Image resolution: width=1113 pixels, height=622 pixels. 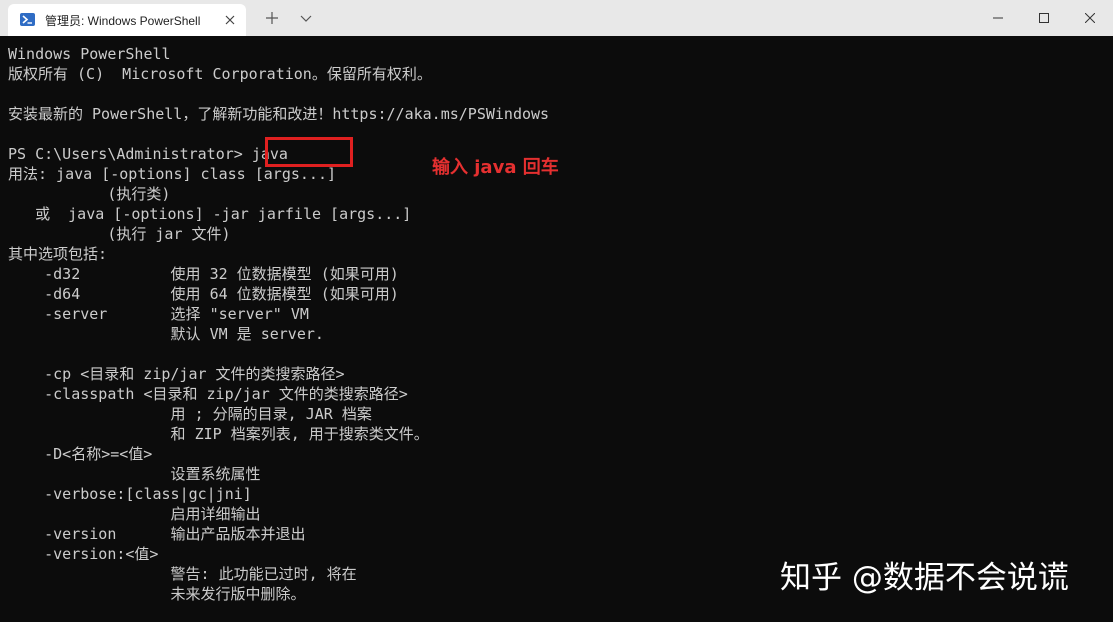 I want to click on terminal-line: -cp <目录和 zip/jar 文件的类搜索路径>, so click(x=176, y=374).